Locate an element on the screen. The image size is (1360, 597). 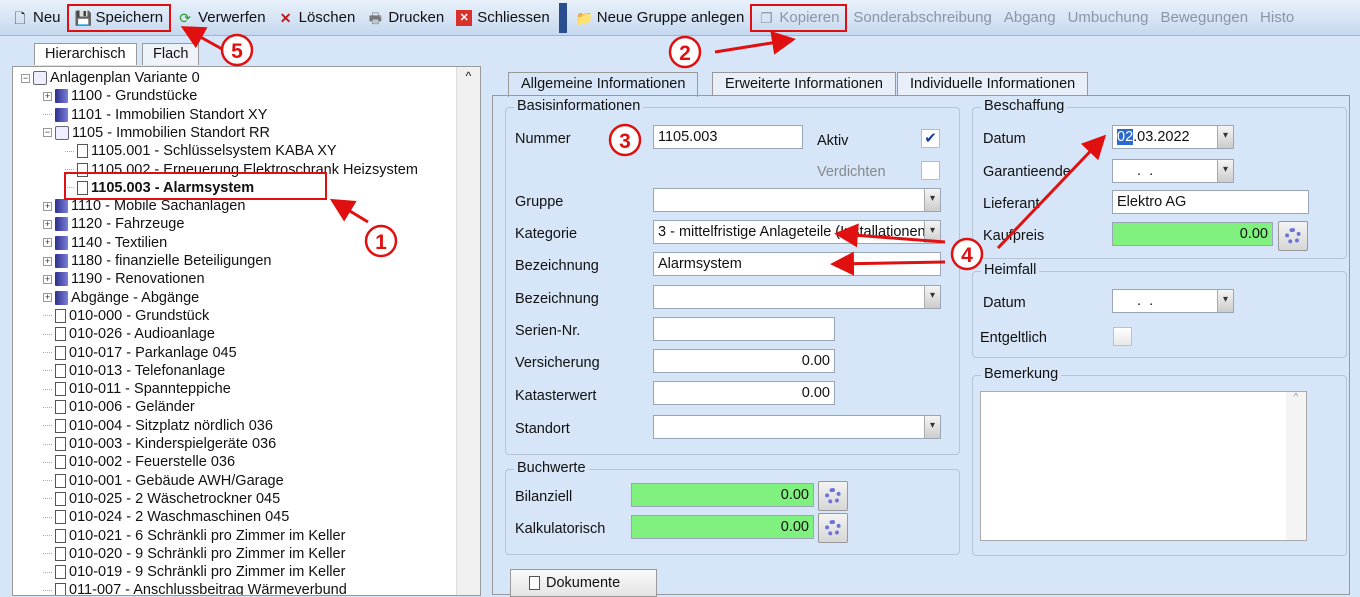
tree-item: +1120 - Fahrzeuge is located at coordinates (113, 224).